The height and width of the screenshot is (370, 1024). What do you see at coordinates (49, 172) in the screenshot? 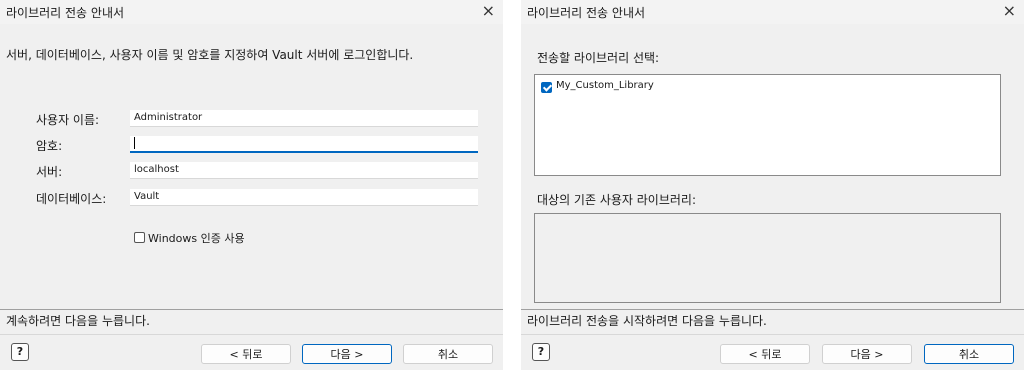
I see `server-label: 서버:` at bounding box center [49, 172].